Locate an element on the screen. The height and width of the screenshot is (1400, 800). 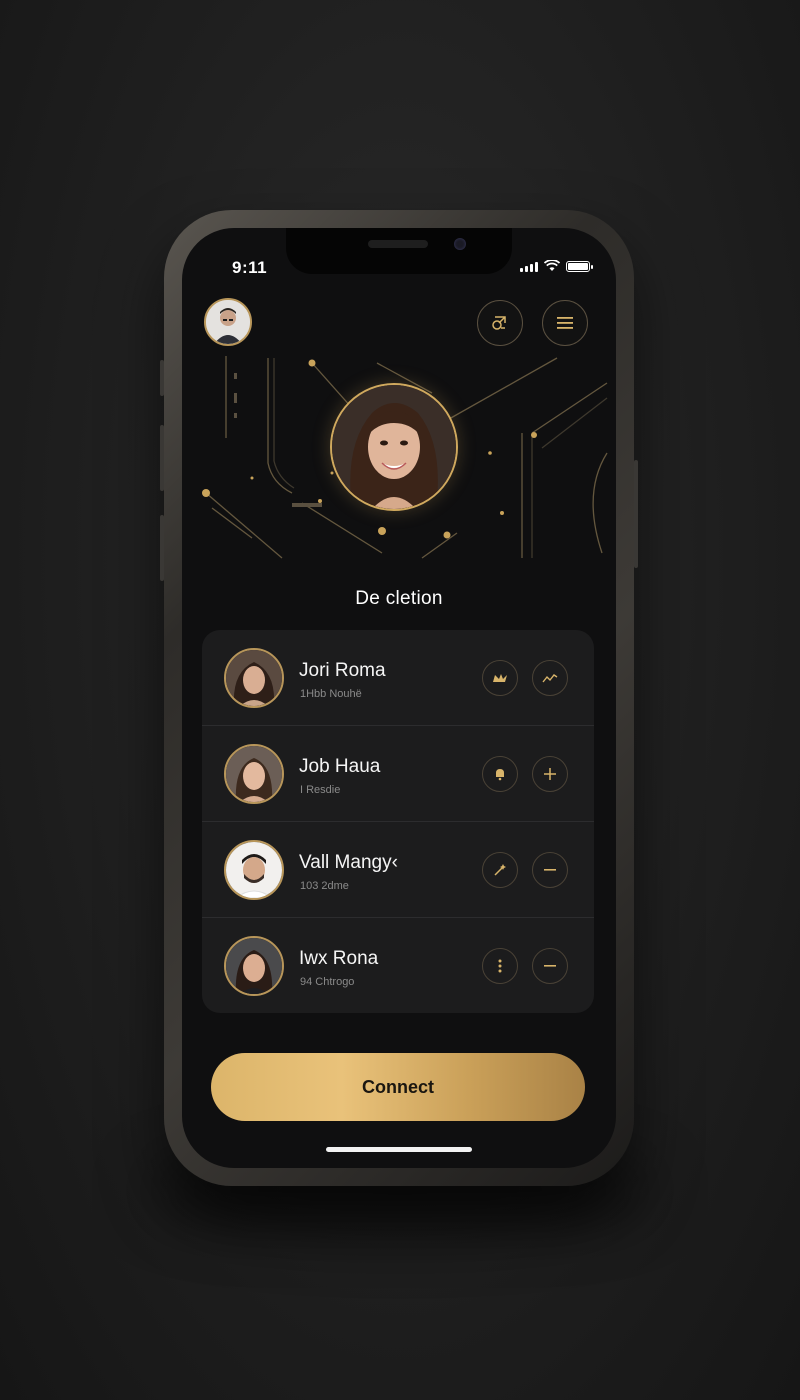
list-item: Jori Roma 1Hbb Nouhë is located at coordinates (398, 678).